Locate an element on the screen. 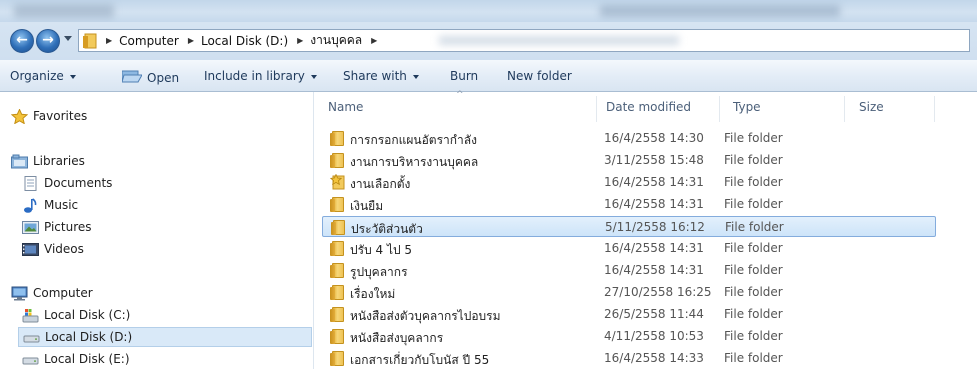 Image resolution: width=977 pixels, height=370 pixels. back-button: ← is located at coordinates (22, 41).